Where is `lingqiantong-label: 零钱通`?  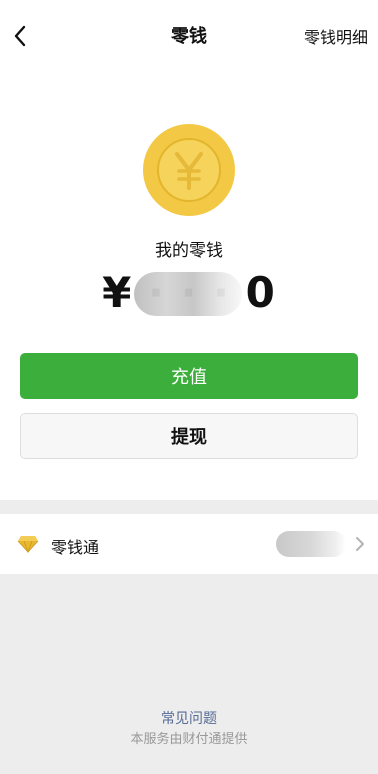 lingqiantong-label: 零钱通 is located at coordinates (75, 547).